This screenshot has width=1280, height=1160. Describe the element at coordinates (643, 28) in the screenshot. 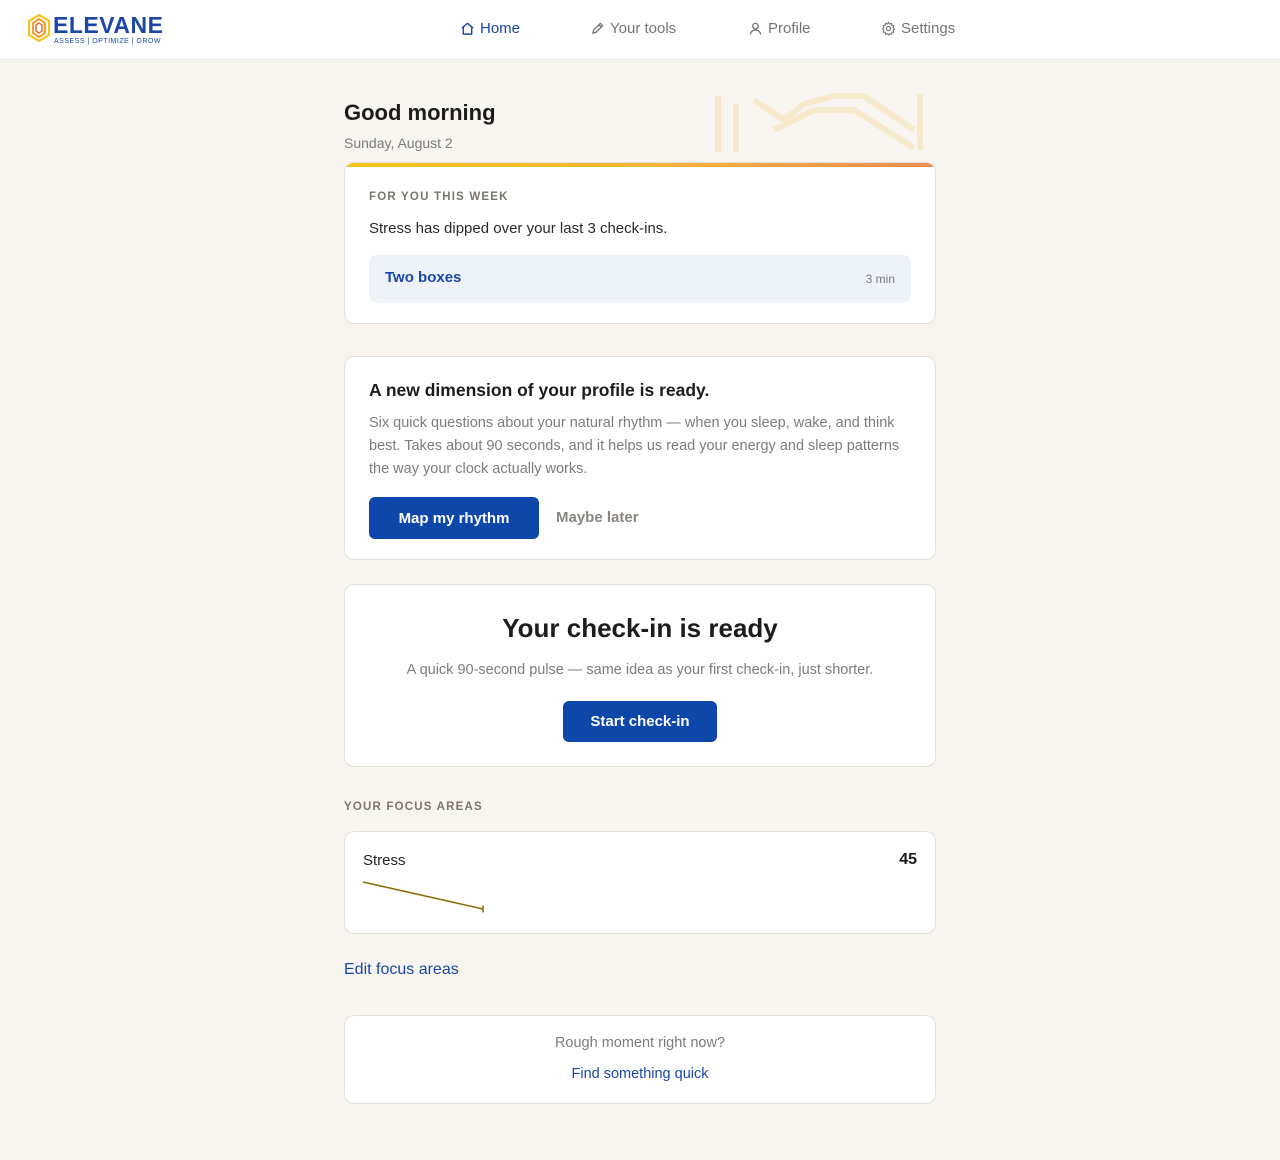

I see `nav-your-tools-label: Your tools` at that location.